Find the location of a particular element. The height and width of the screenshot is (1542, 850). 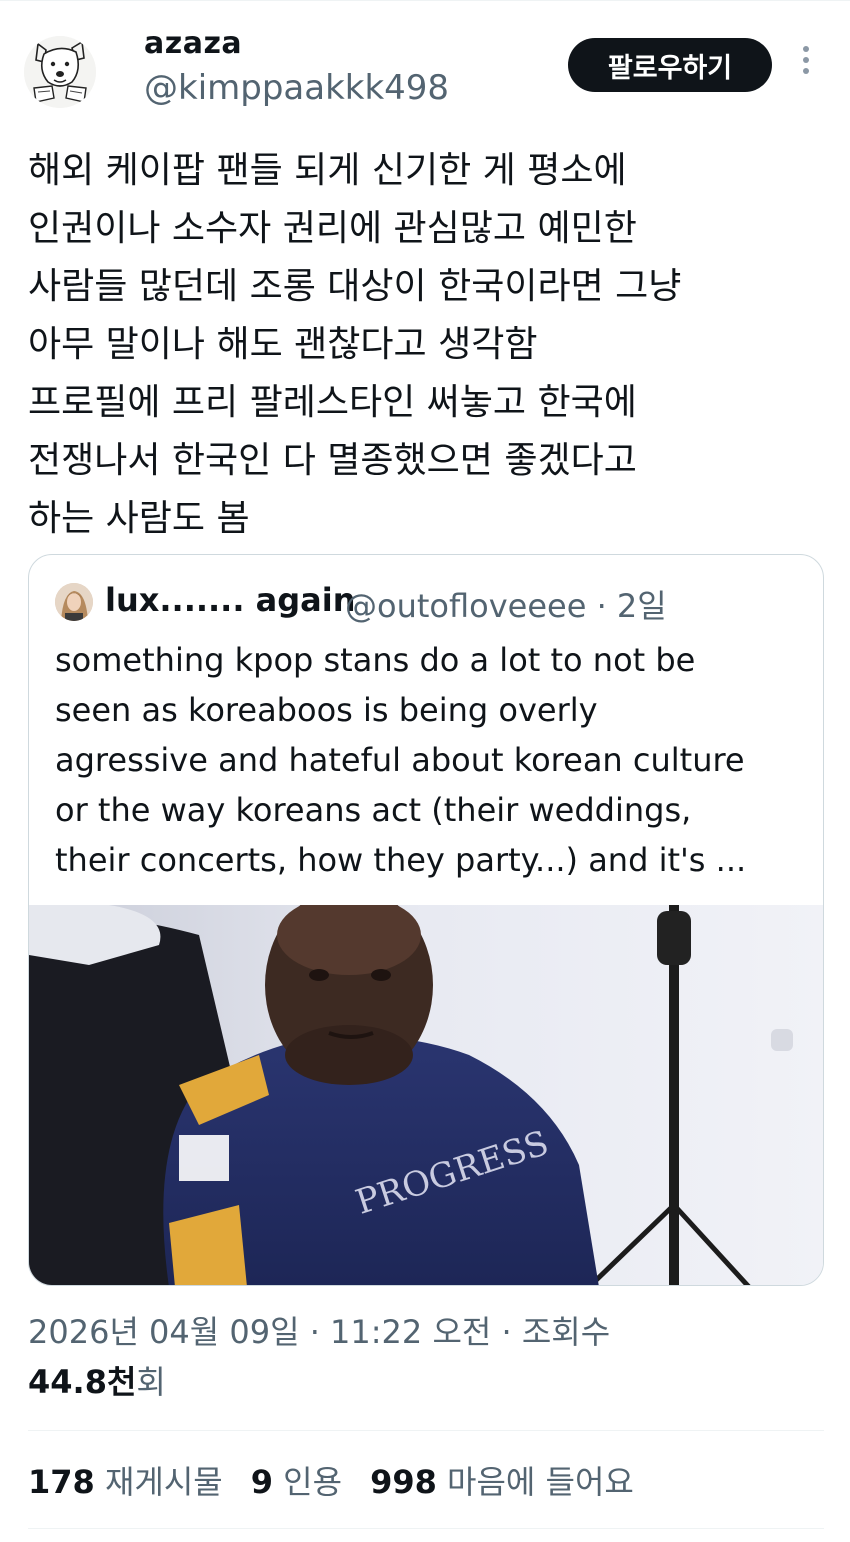

quotes-label: 인용 is located at coordinates (313, 1482).